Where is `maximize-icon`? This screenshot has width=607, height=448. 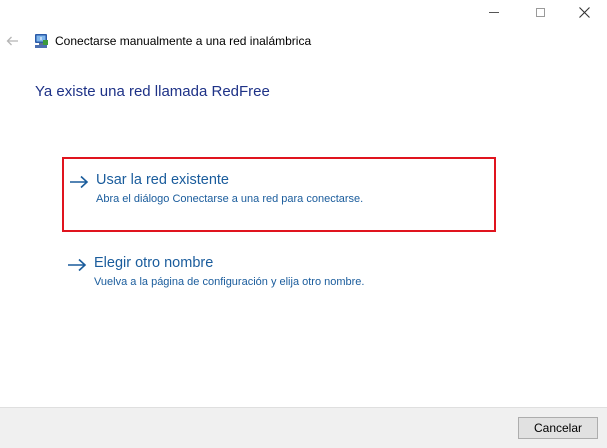
maximize-icon is located at coordinates (540, 12).